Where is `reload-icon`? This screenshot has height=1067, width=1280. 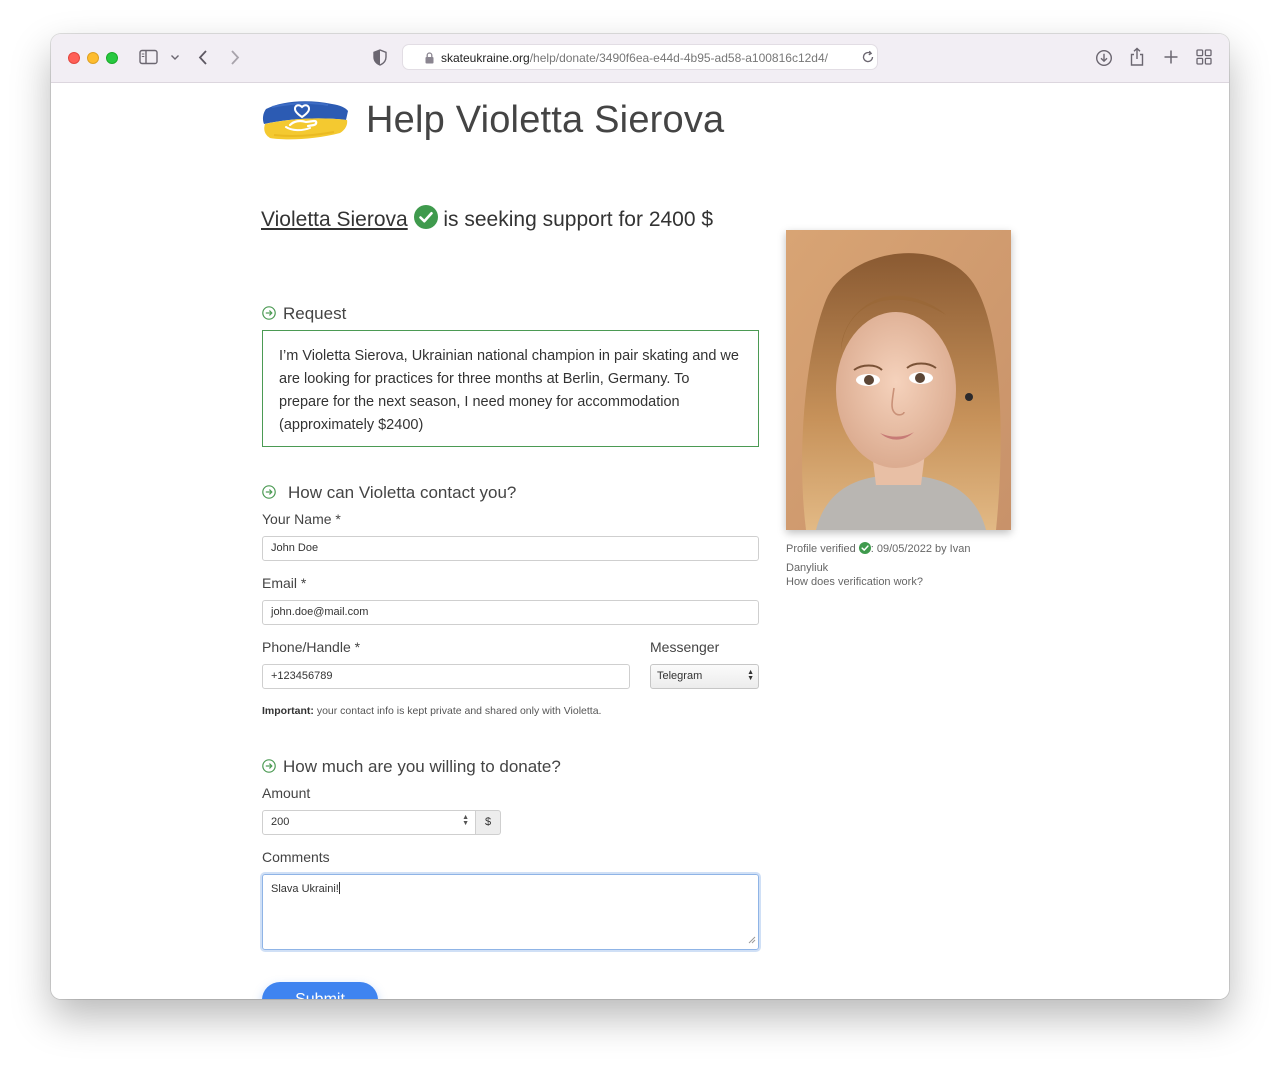
reload-icon is located at coordinates (868, 59).